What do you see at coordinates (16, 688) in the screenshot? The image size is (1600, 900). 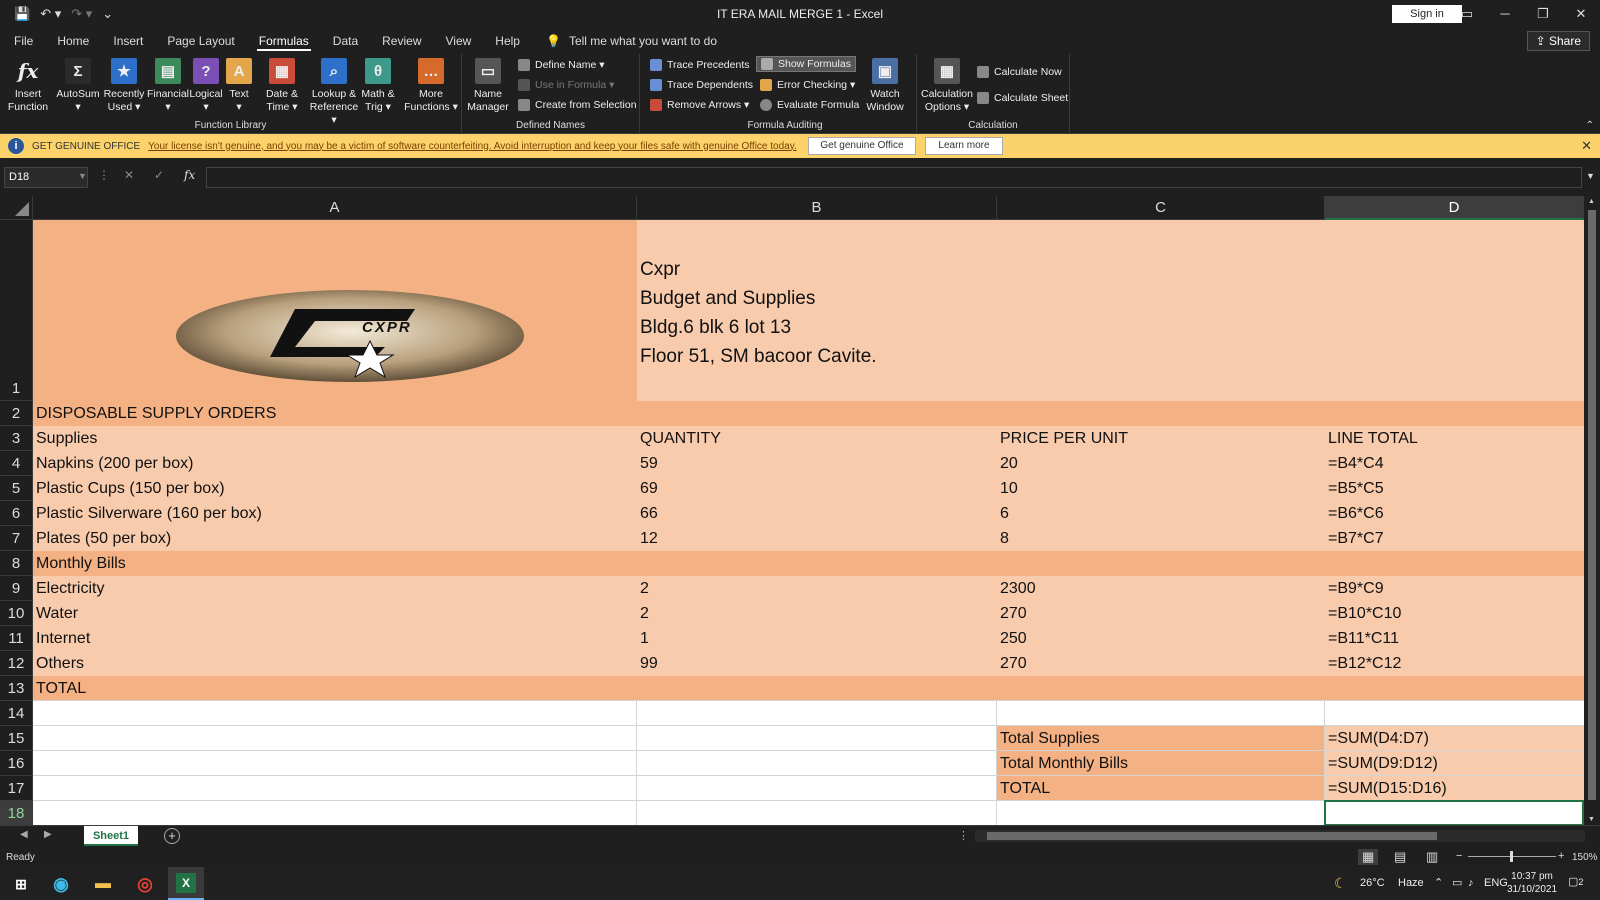 I see `row-header-13: 13` at bounding box center [16, 688].